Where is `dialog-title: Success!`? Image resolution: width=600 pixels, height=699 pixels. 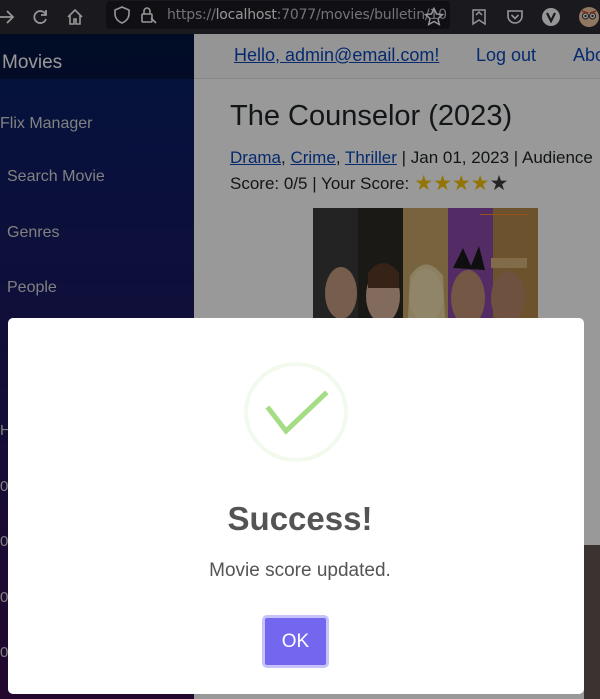 dialog-title: Success! is located at coordinates (300, 518).